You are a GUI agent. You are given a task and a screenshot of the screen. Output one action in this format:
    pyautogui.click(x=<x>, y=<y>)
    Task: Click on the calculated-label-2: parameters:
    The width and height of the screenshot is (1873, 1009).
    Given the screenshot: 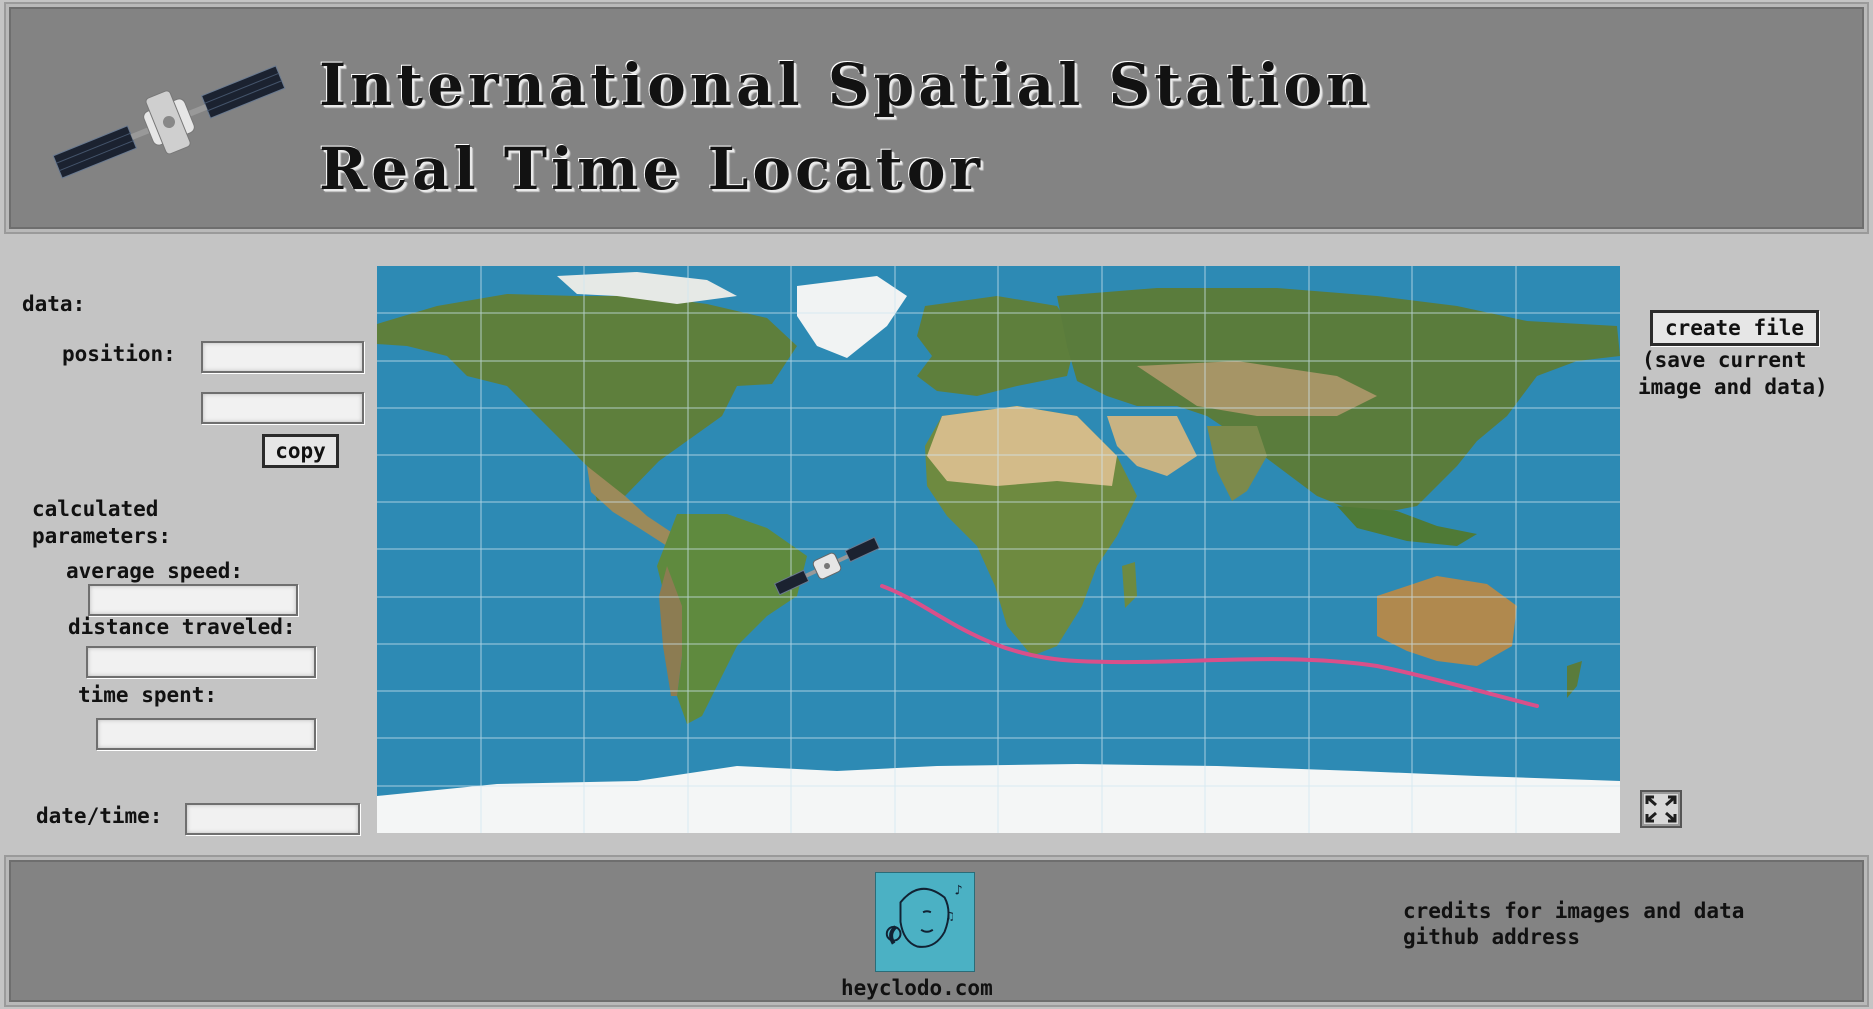 What is the action you would take?
    pyautogui.click(x=102, y=536)
    